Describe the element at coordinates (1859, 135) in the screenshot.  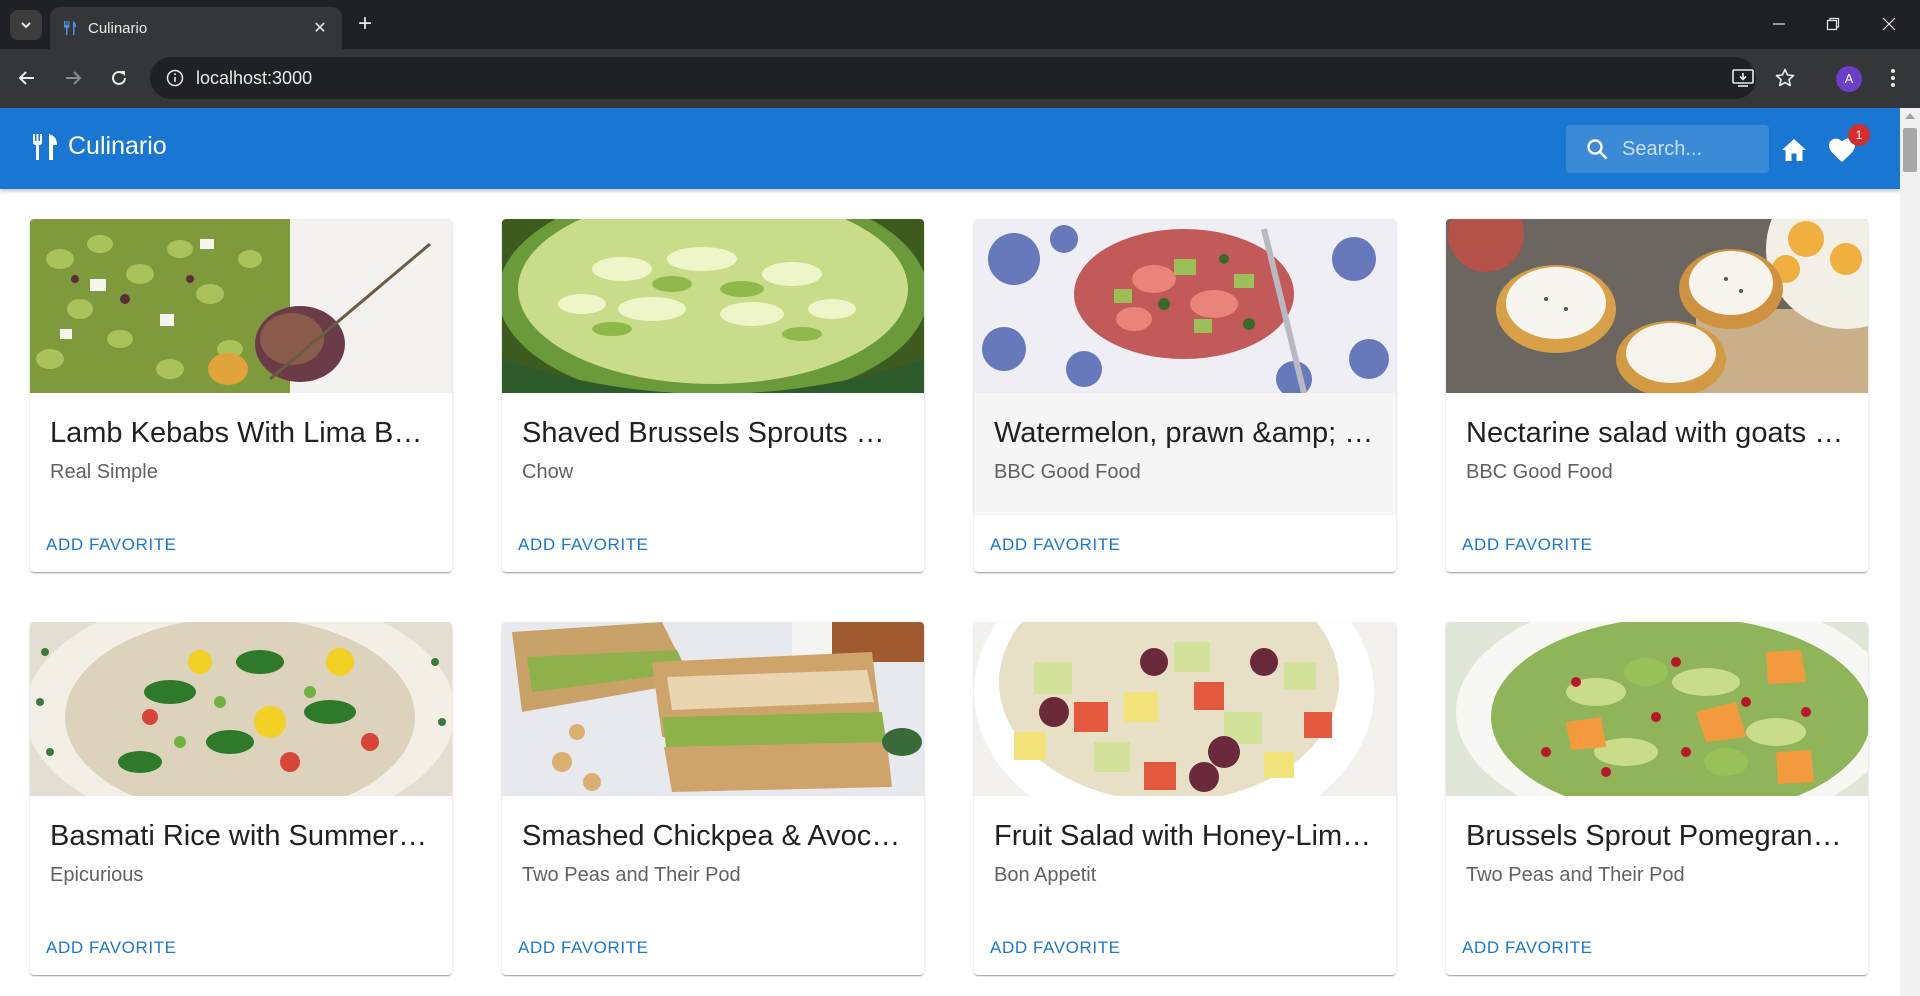
I see `favorites-count-badge: 1` at that location.